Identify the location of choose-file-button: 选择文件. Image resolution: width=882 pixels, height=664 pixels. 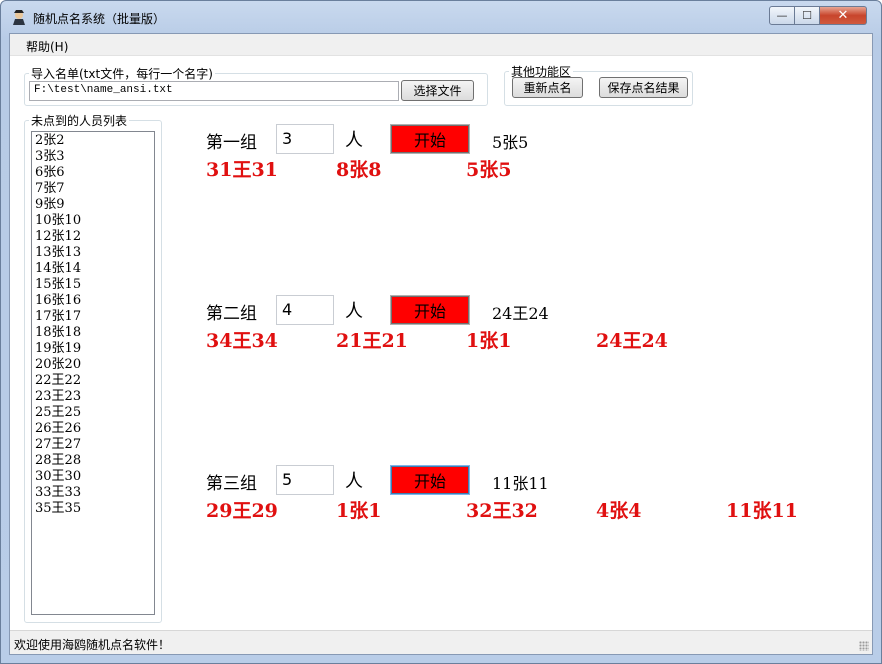
(437, 90).